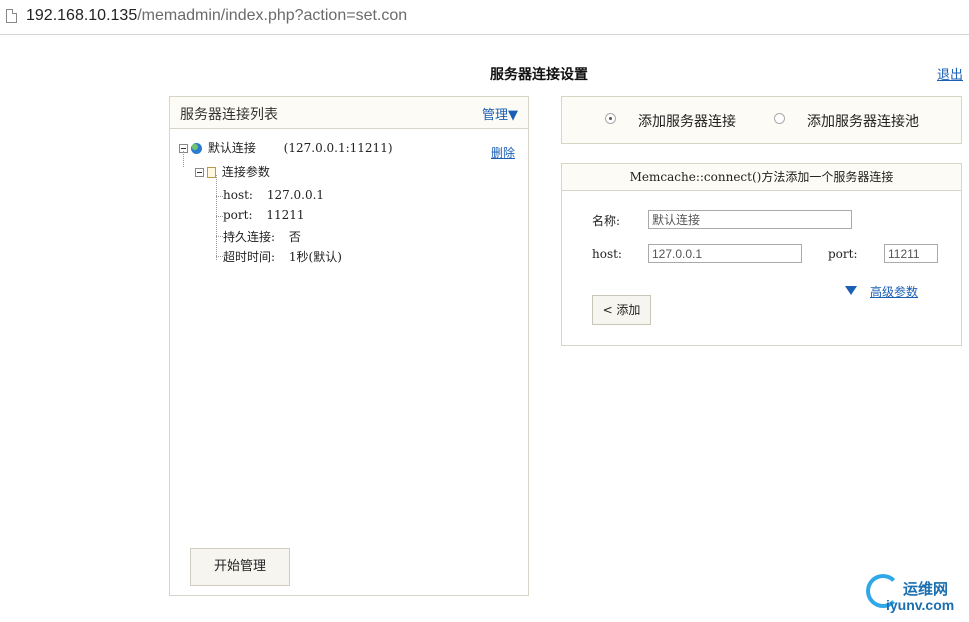  What do you see at coordinates (245, 172) in the screenshot?
I see `params-label: 连接参数` at bounding box center [245, 172].